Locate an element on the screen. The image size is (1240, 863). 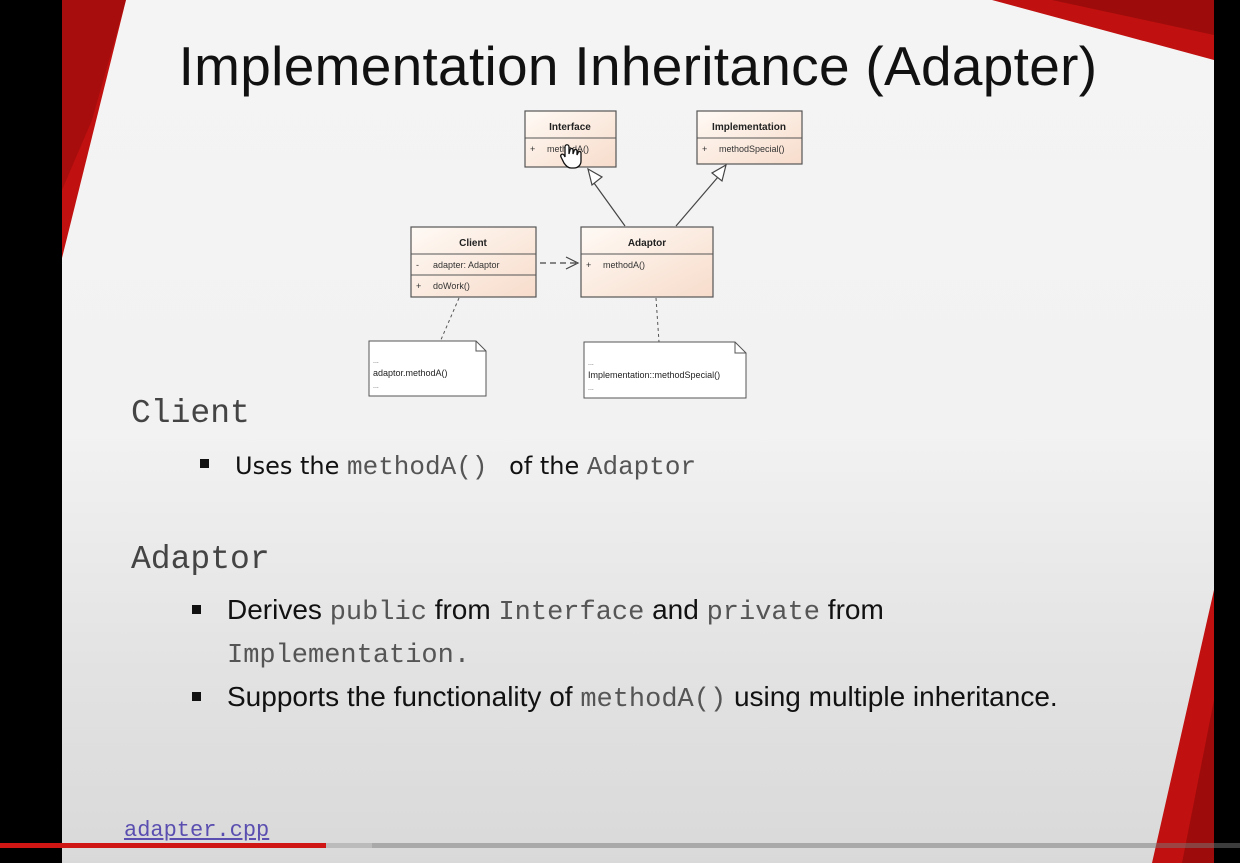
attribute-visibility: - is located at coordinates (417, 265).